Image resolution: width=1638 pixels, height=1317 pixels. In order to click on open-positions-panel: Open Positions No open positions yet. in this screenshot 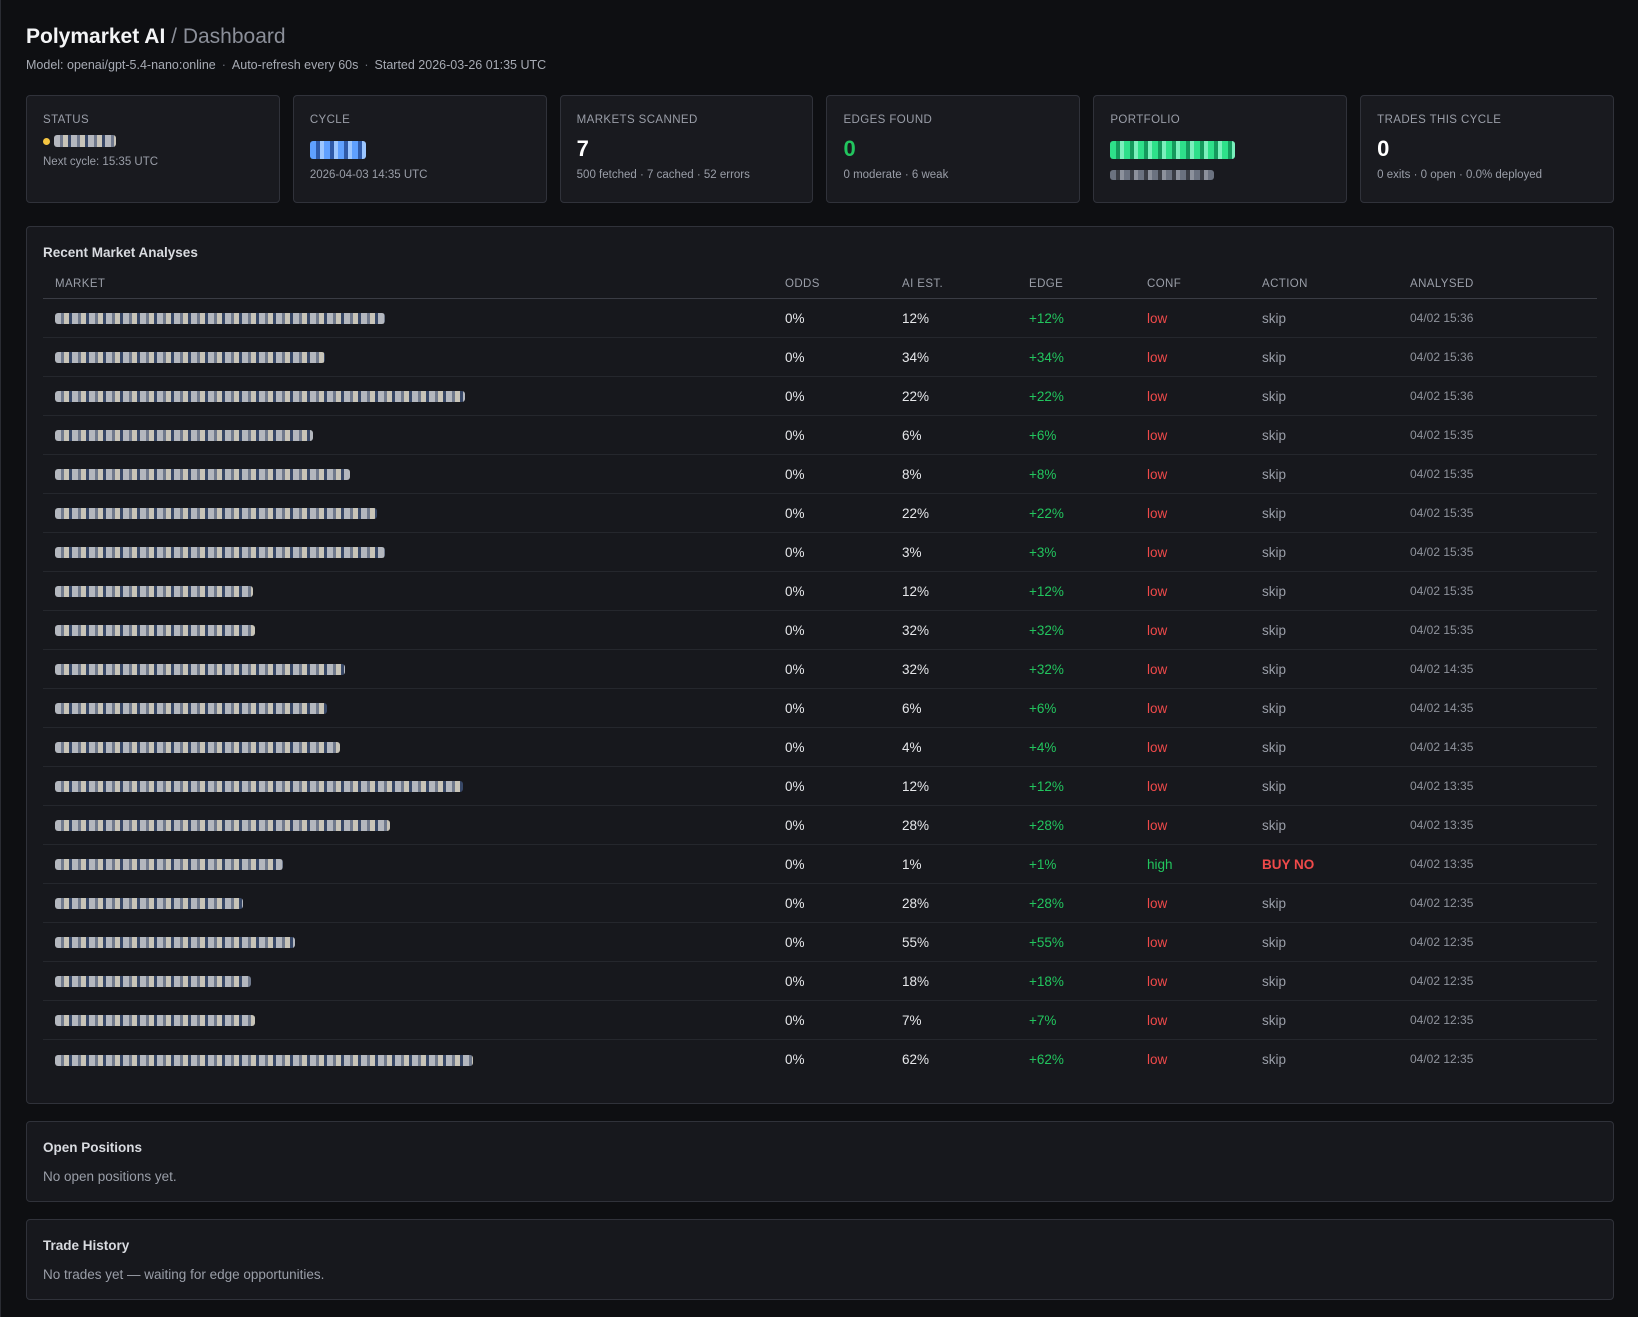, I will do `click(820, 1161)`.